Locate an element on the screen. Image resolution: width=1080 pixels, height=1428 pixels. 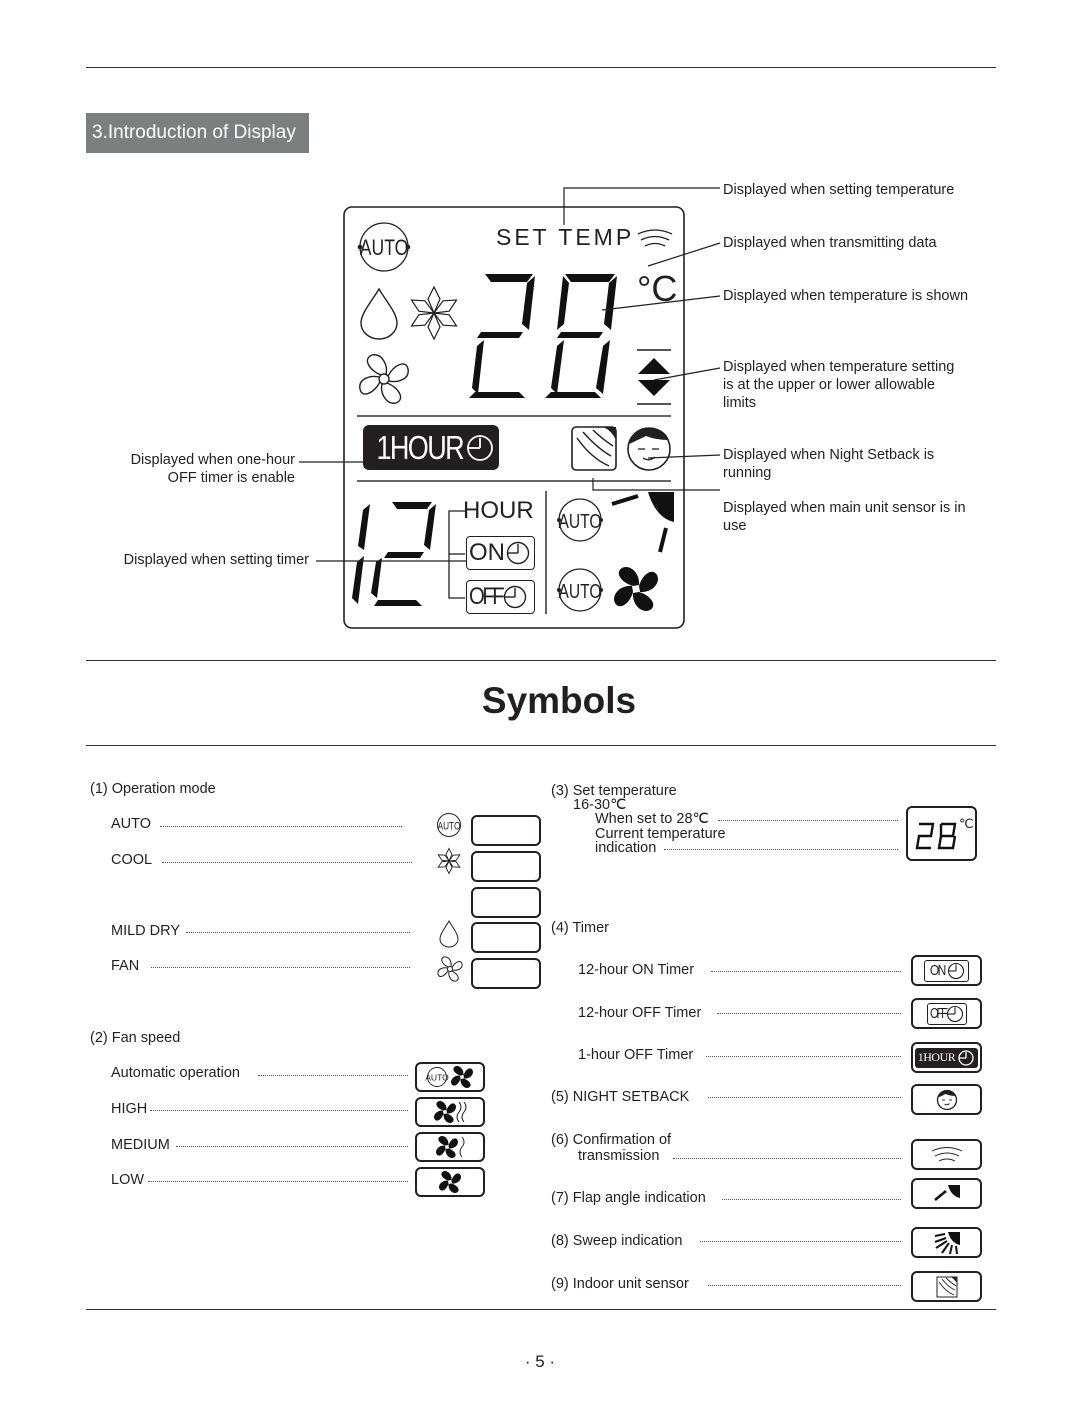
callout-one-hour-line: OFF timer is enable is located at coordinates (231, 478).